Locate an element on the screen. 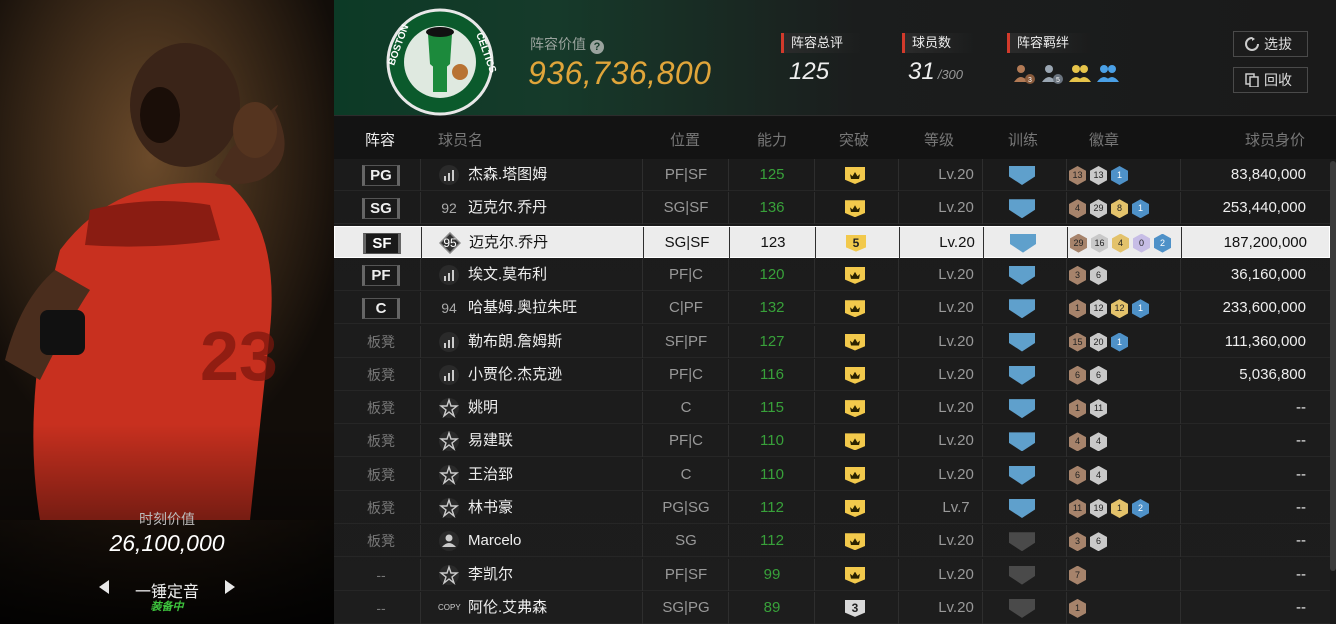  header-name: 球员名 is located at coordinates (460, 139).